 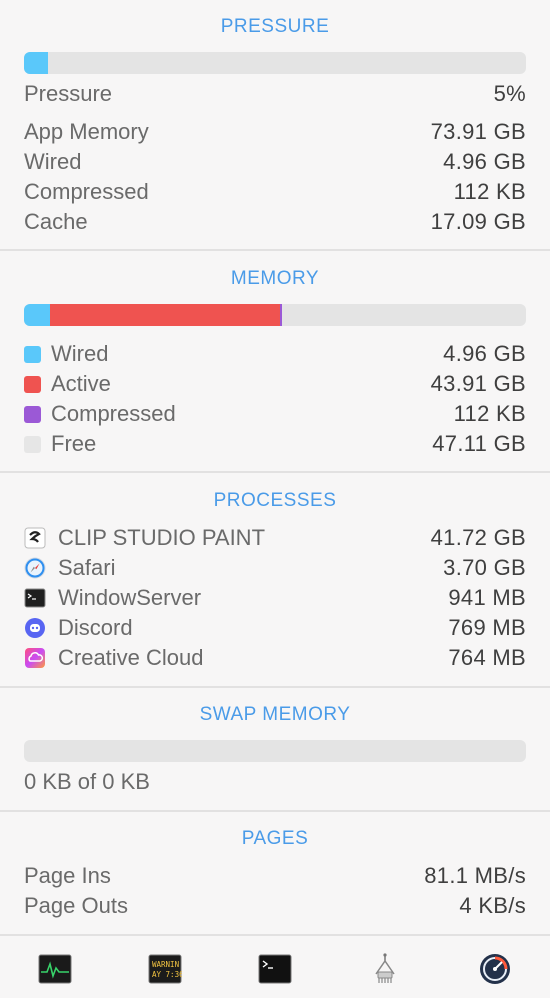 What do you see at coordinates (32, 384) in the screenshot?
I see `active-swatch` at bounding box center [32, 384].